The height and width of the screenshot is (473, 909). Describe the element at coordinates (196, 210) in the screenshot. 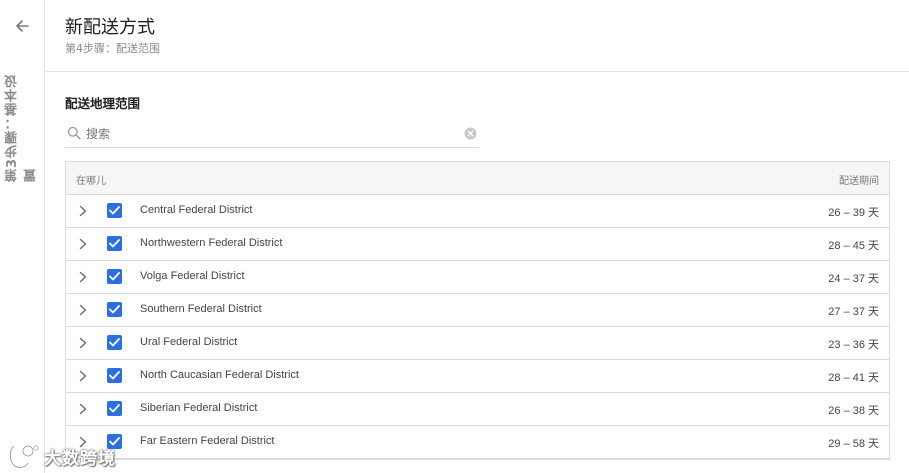

I see `region-name: Central Federal District` at that location.